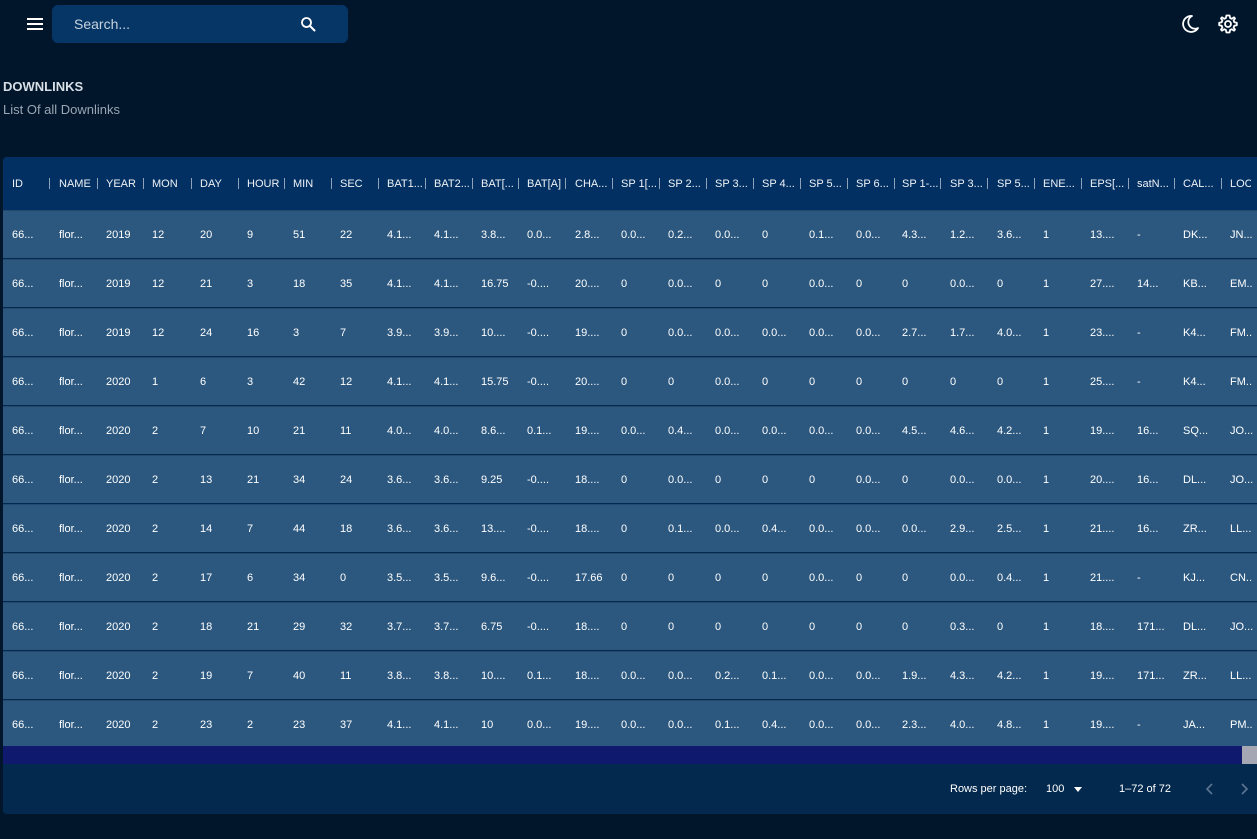 The image size is (1257, 839). What do you see at coordinates (173, 183) in the screenshot?
I see `column-header: MON` at bounding box center [173, 183].